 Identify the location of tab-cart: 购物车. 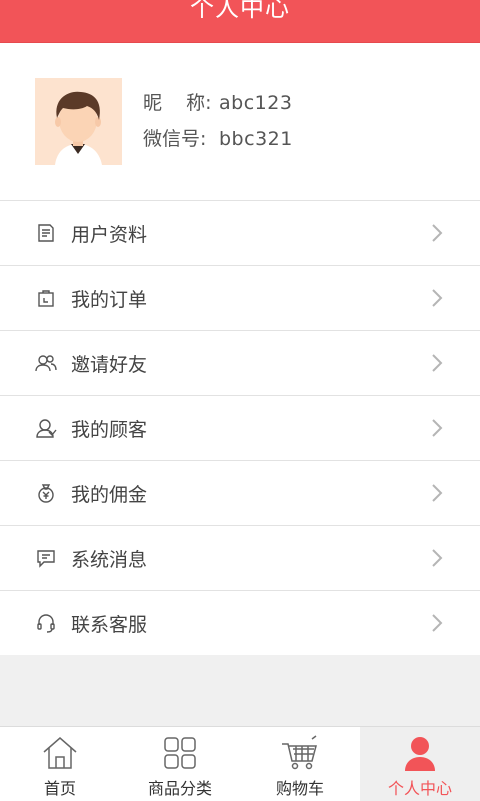
(300, 764).